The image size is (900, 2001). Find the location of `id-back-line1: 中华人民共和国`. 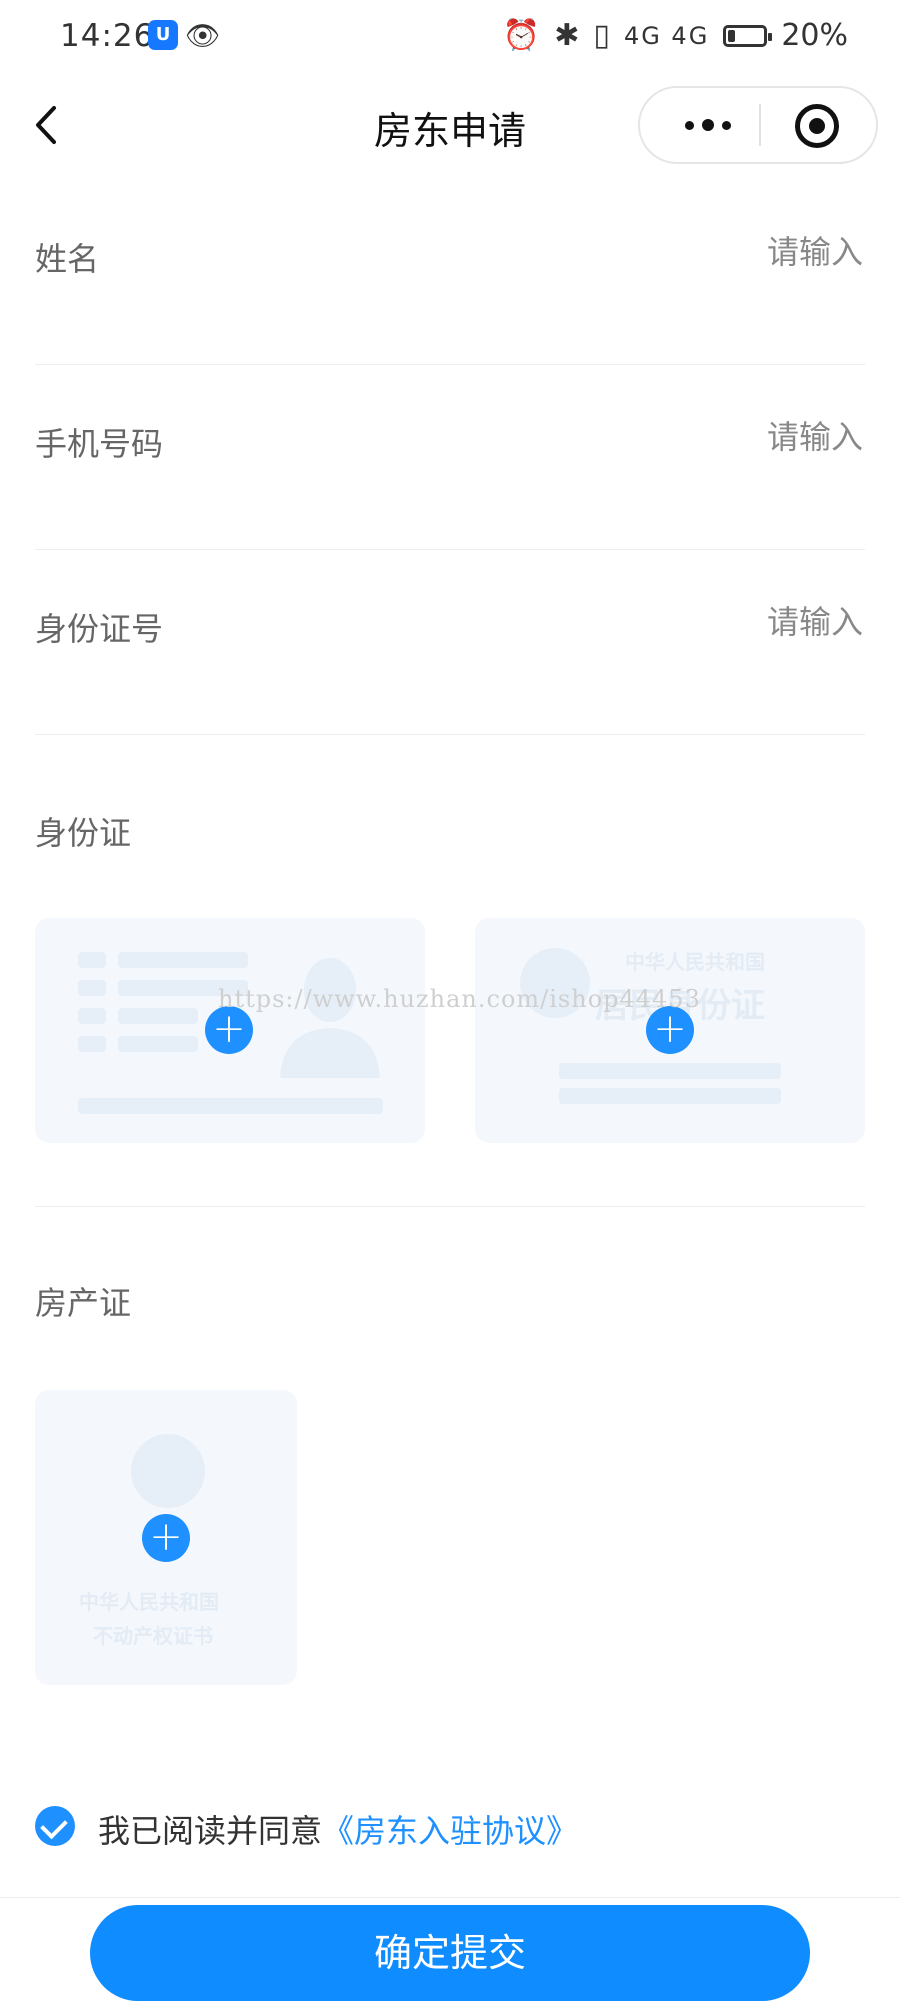

id-back-line1: 中华人民共和国 is located at coordinates (695, 962).